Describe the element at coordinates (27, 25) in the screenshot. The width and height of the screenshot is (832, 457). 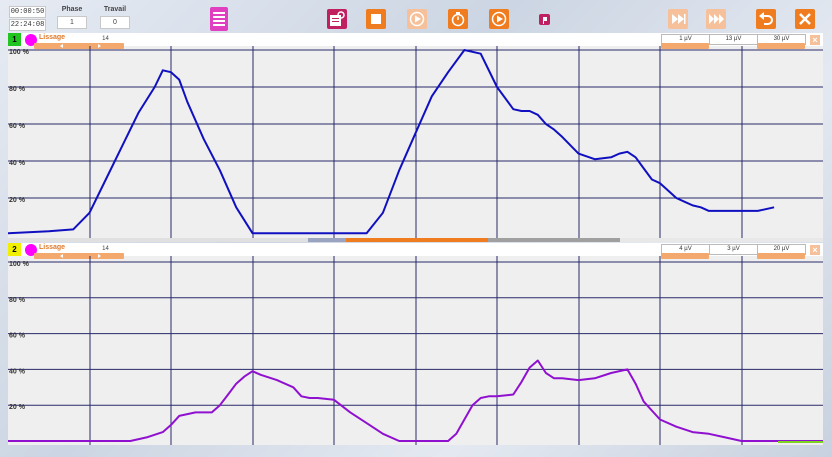
I see `clock-time: 22:24:08` at that location.